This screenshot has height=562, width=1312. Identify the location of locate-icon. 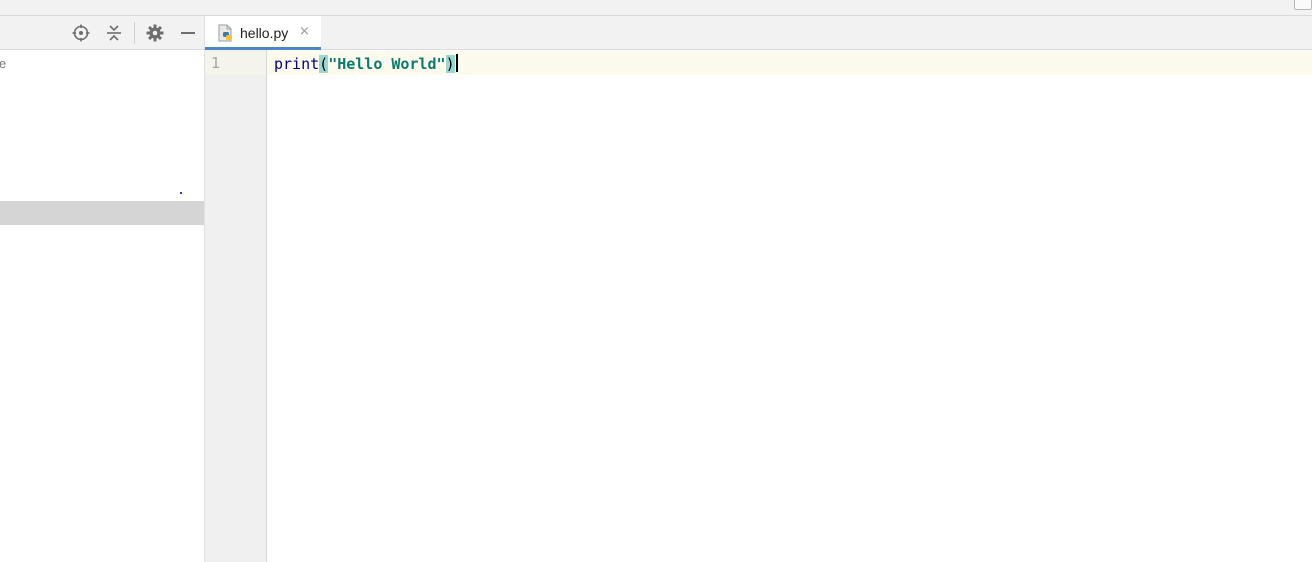
(81, 33).